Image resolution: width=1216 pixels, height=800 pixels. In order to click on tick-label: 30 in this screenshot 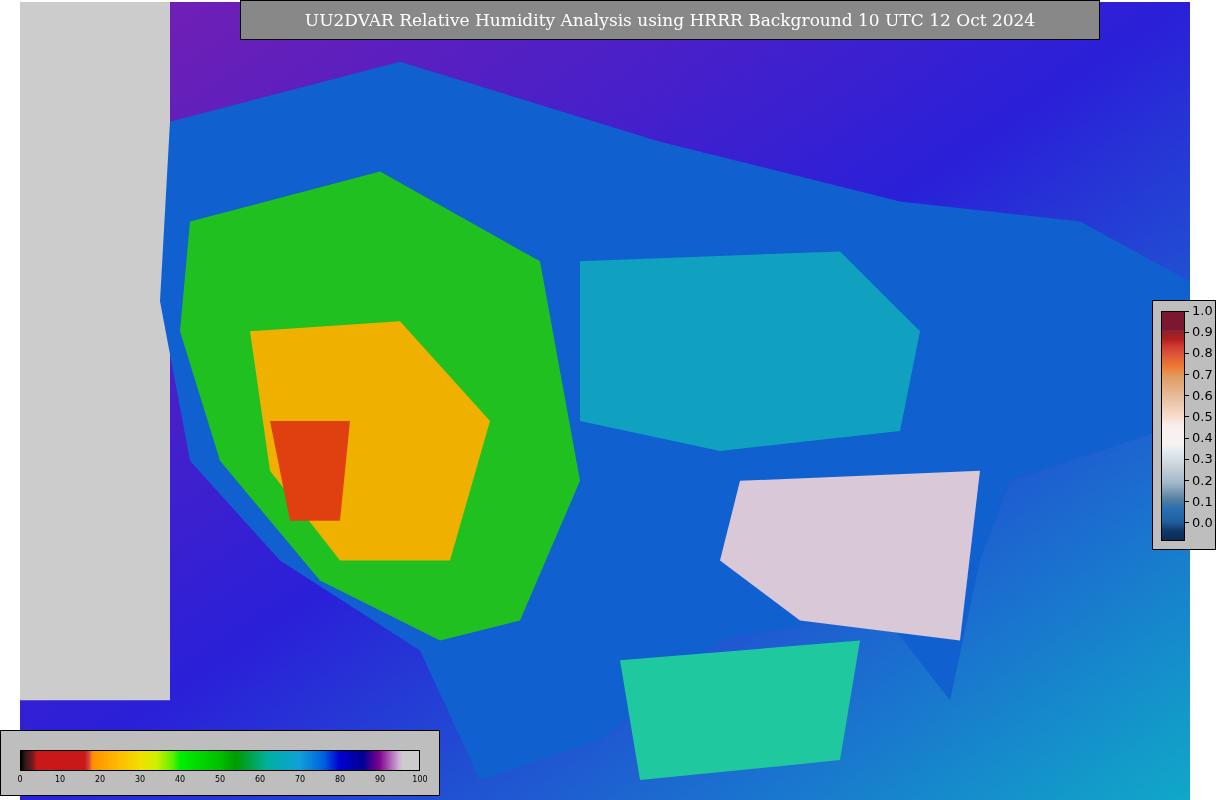, I will do `click(140, 779)`.